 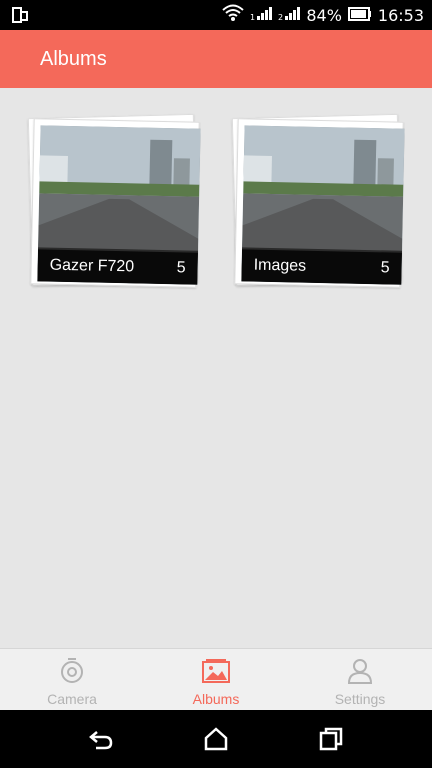 I want to click on home-icon, so click(x=216, y=739).